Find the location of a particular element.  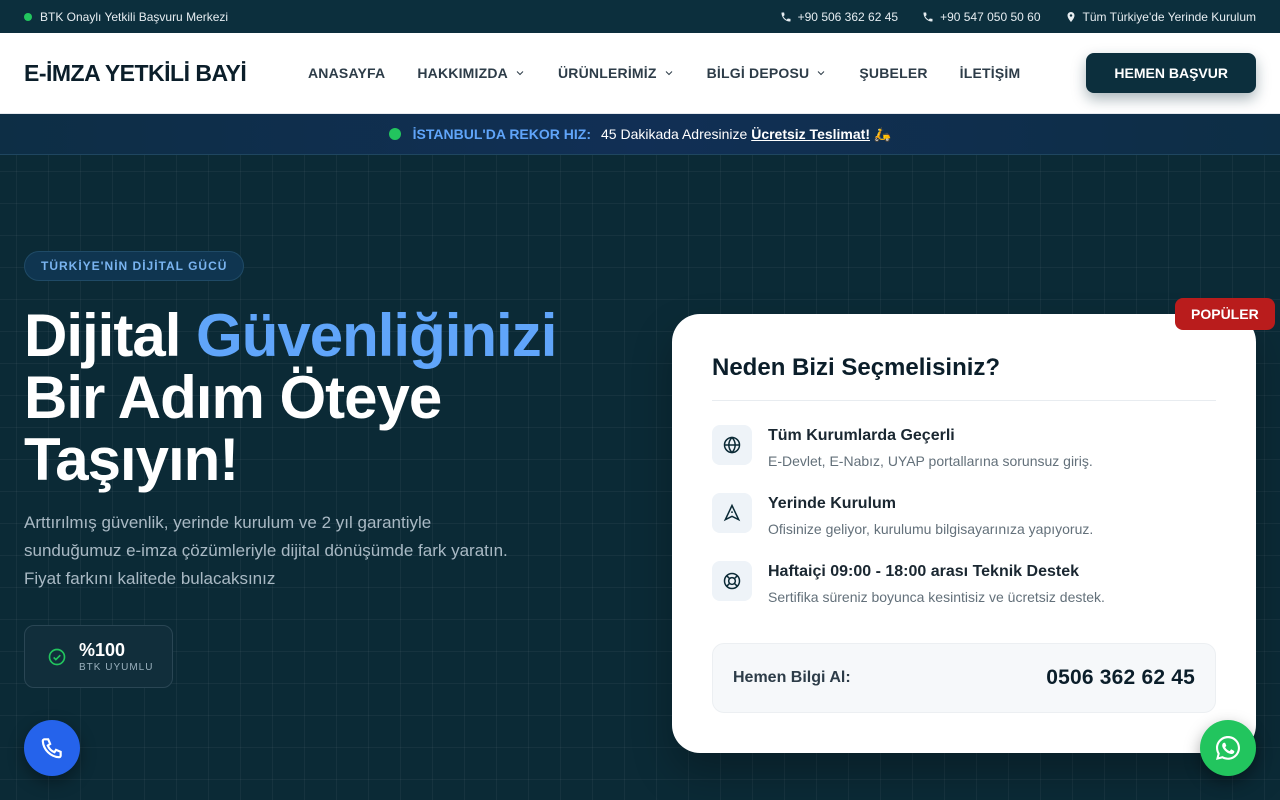

nav-item-bilgi-deposu: BİLGİ DEPOSU is located at coordinates (767, 73).